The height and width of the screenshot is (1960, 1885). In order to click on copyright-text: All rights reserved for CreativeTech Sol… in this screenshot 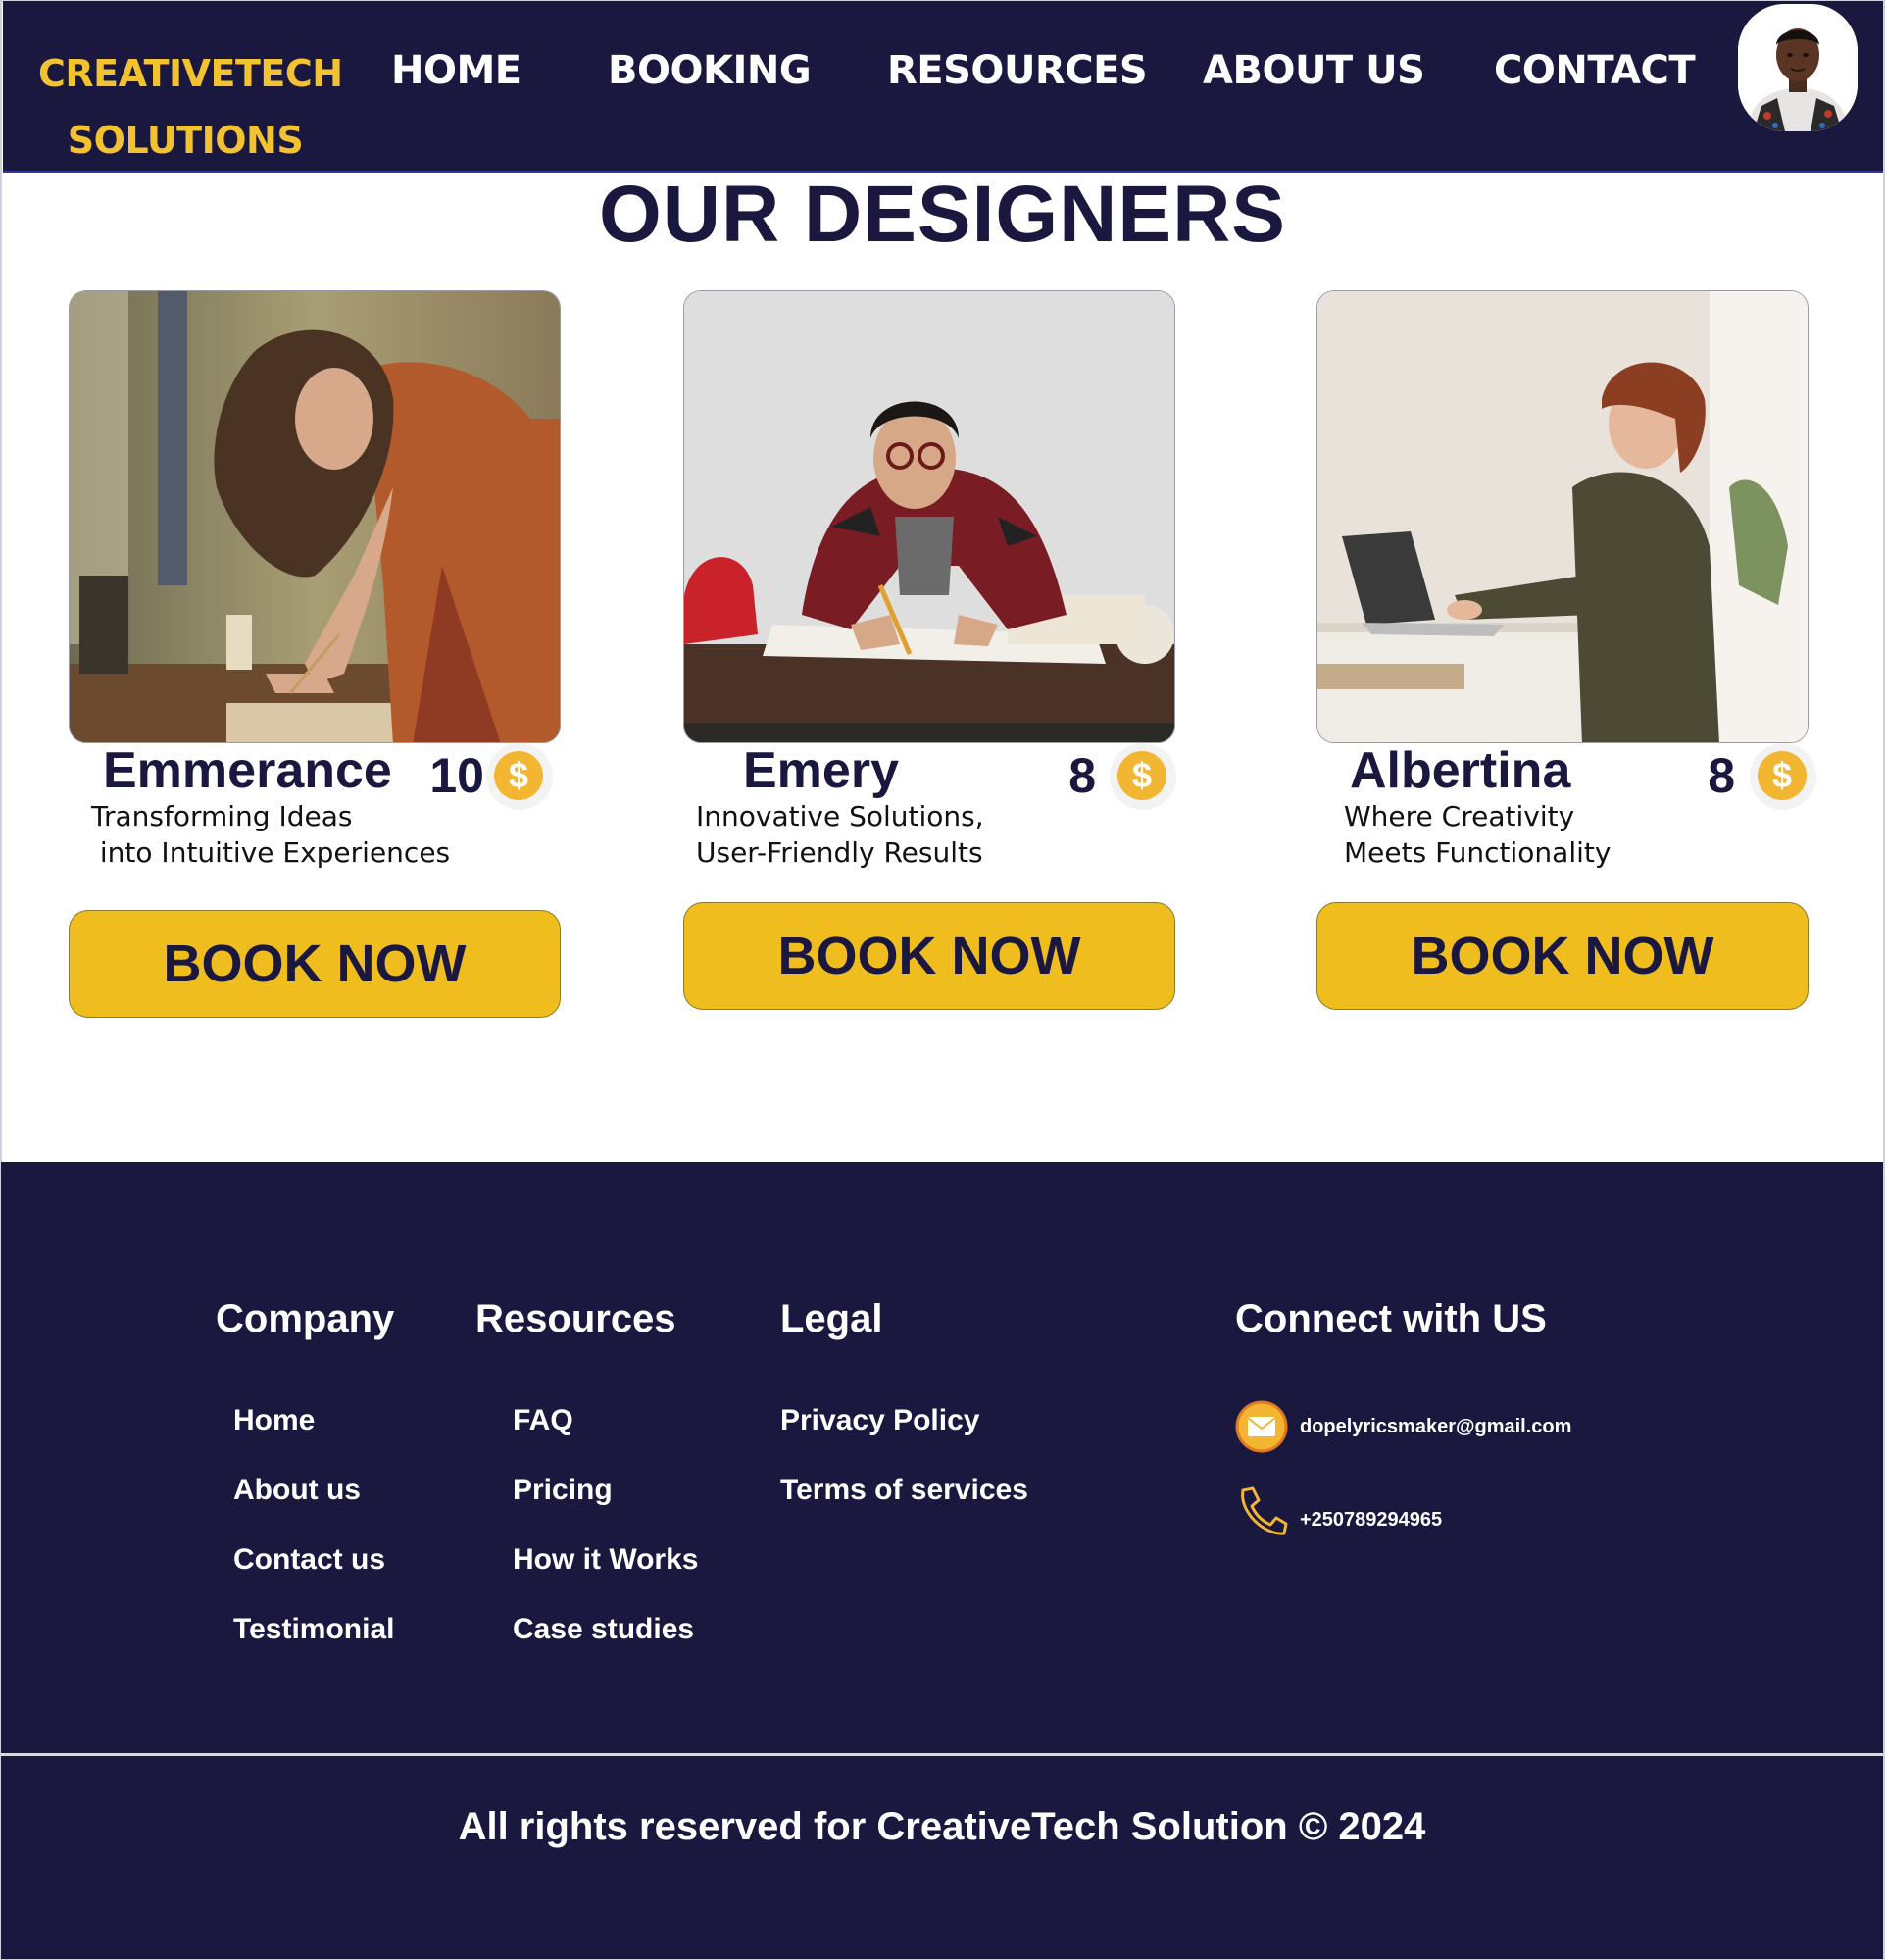, I will do `click(942, 1826)`.